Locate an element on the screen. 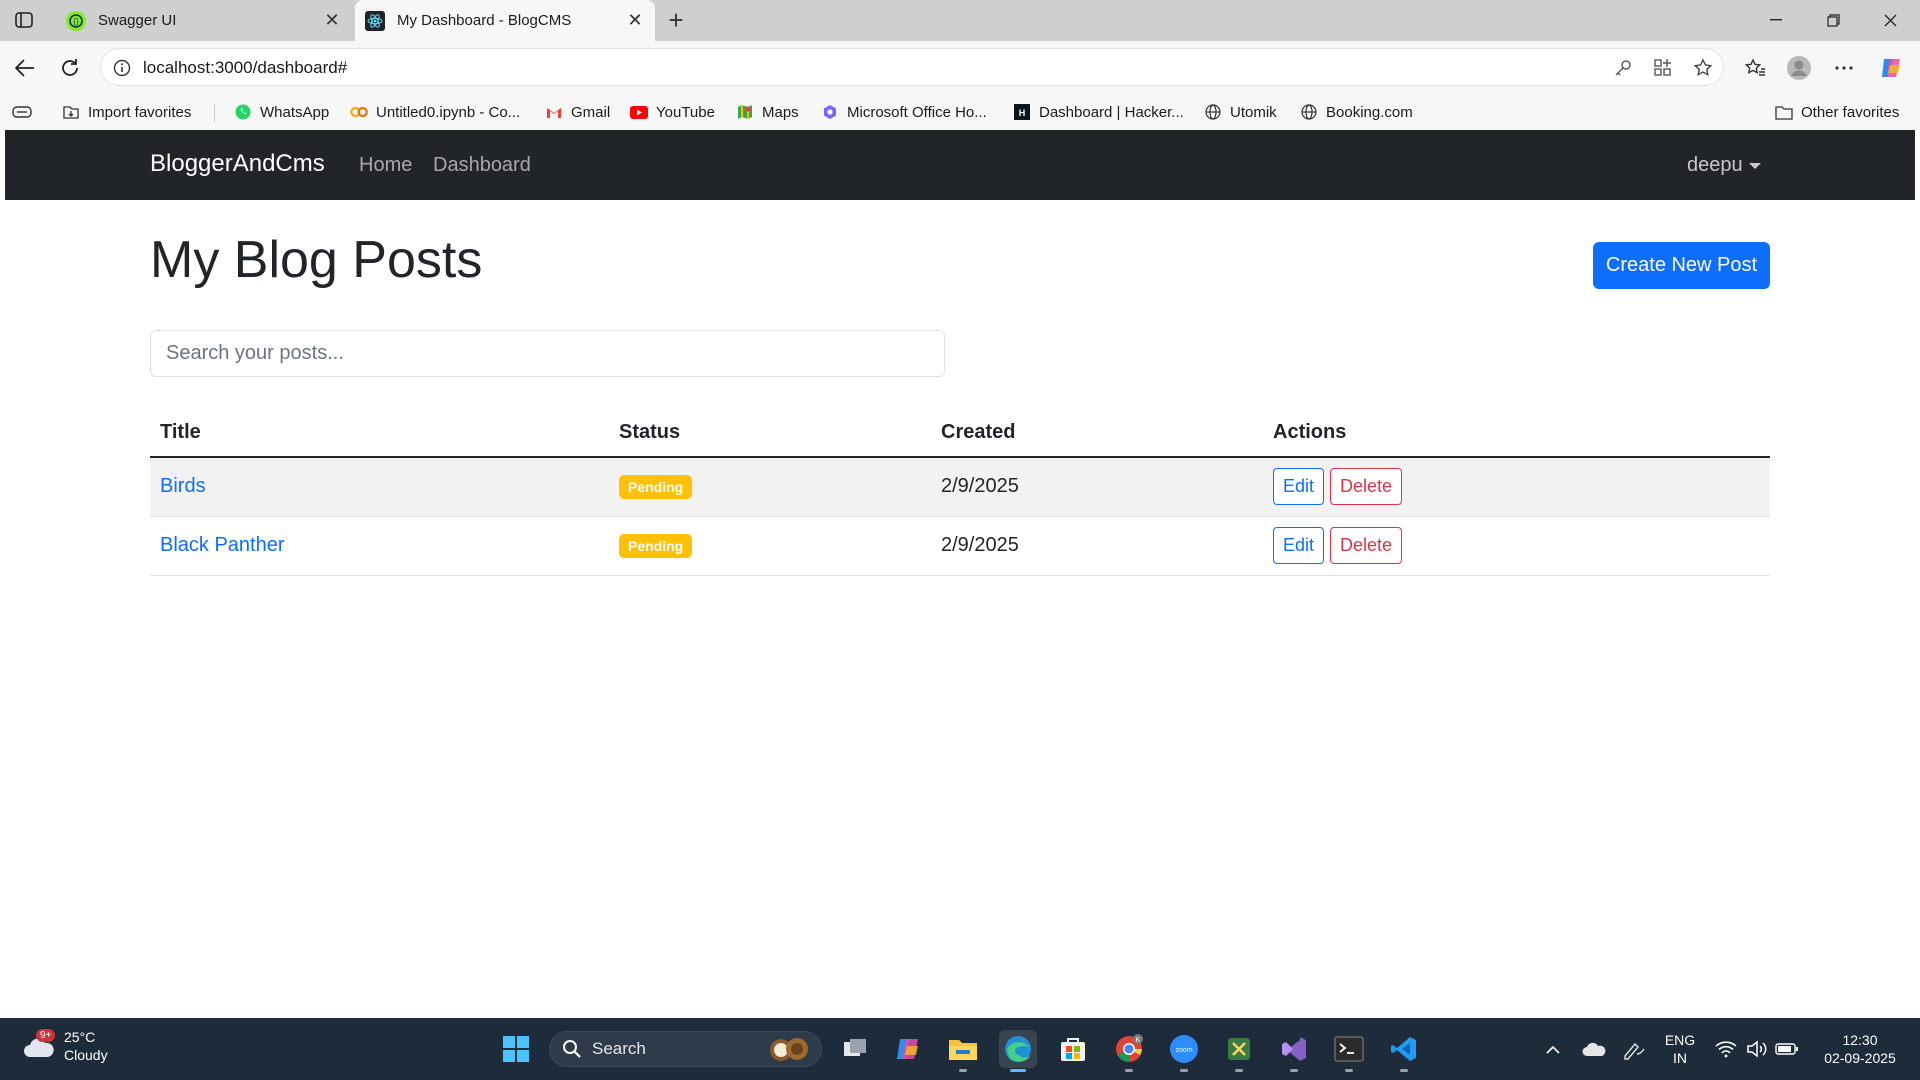  task-view-icon is located at coordinates (855, 1049).